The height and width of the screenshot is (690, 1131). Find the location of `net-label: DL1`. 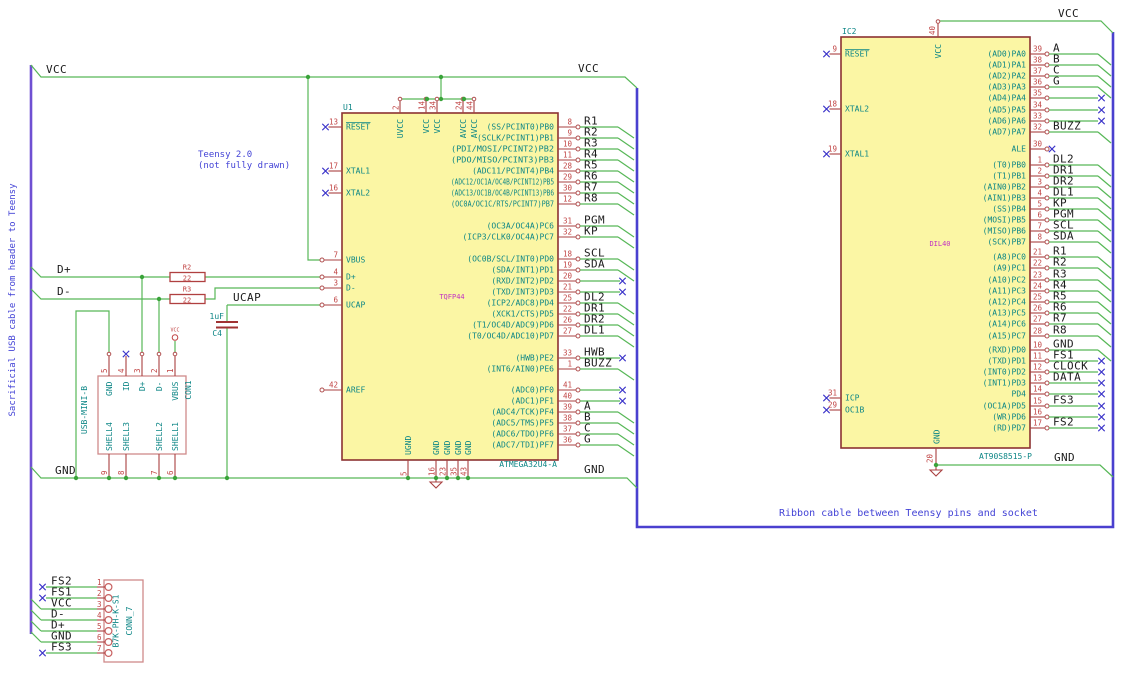

net-label: DL1 is located at coordinates (594, 330).